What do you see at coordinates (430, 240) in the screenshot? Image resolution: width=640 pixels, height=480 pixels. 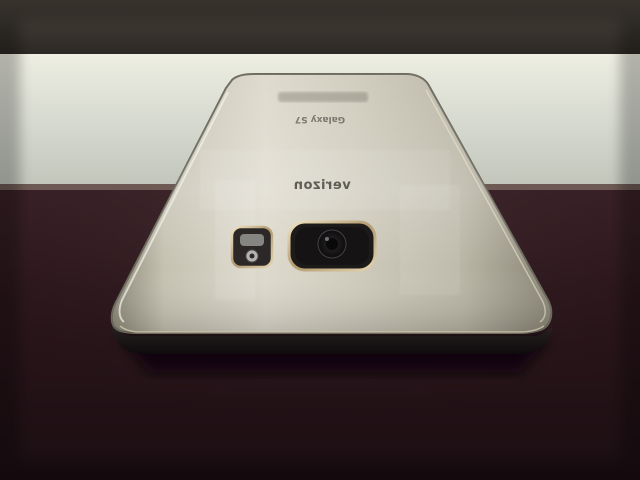 I see `reflection-streak` at bounding box center [430, 240].